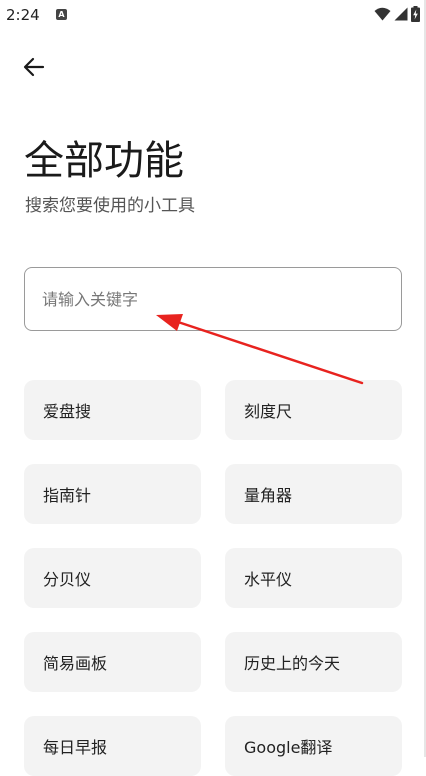  I want to click on tool-card: 历史上的今天, so click(313, 662).